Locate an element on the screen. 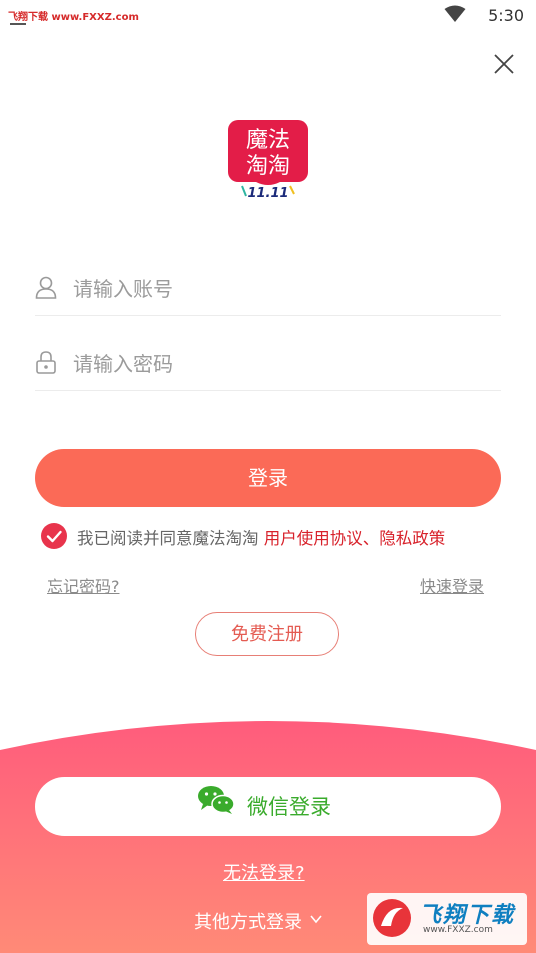  user-agreement-link: 用户使用协议 is located at coordinates (313, 538).